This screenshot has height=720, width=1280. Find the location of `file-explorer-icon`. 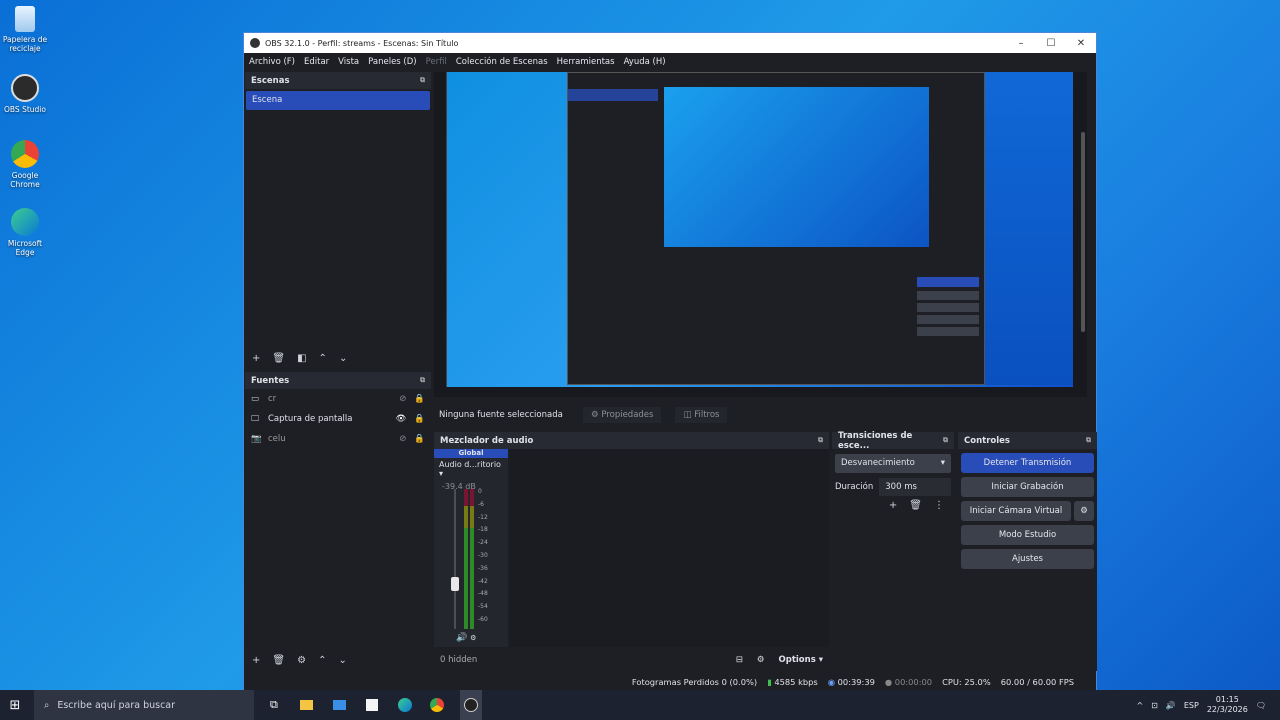

file-explorer-icon is located at coordinates (306, 705).